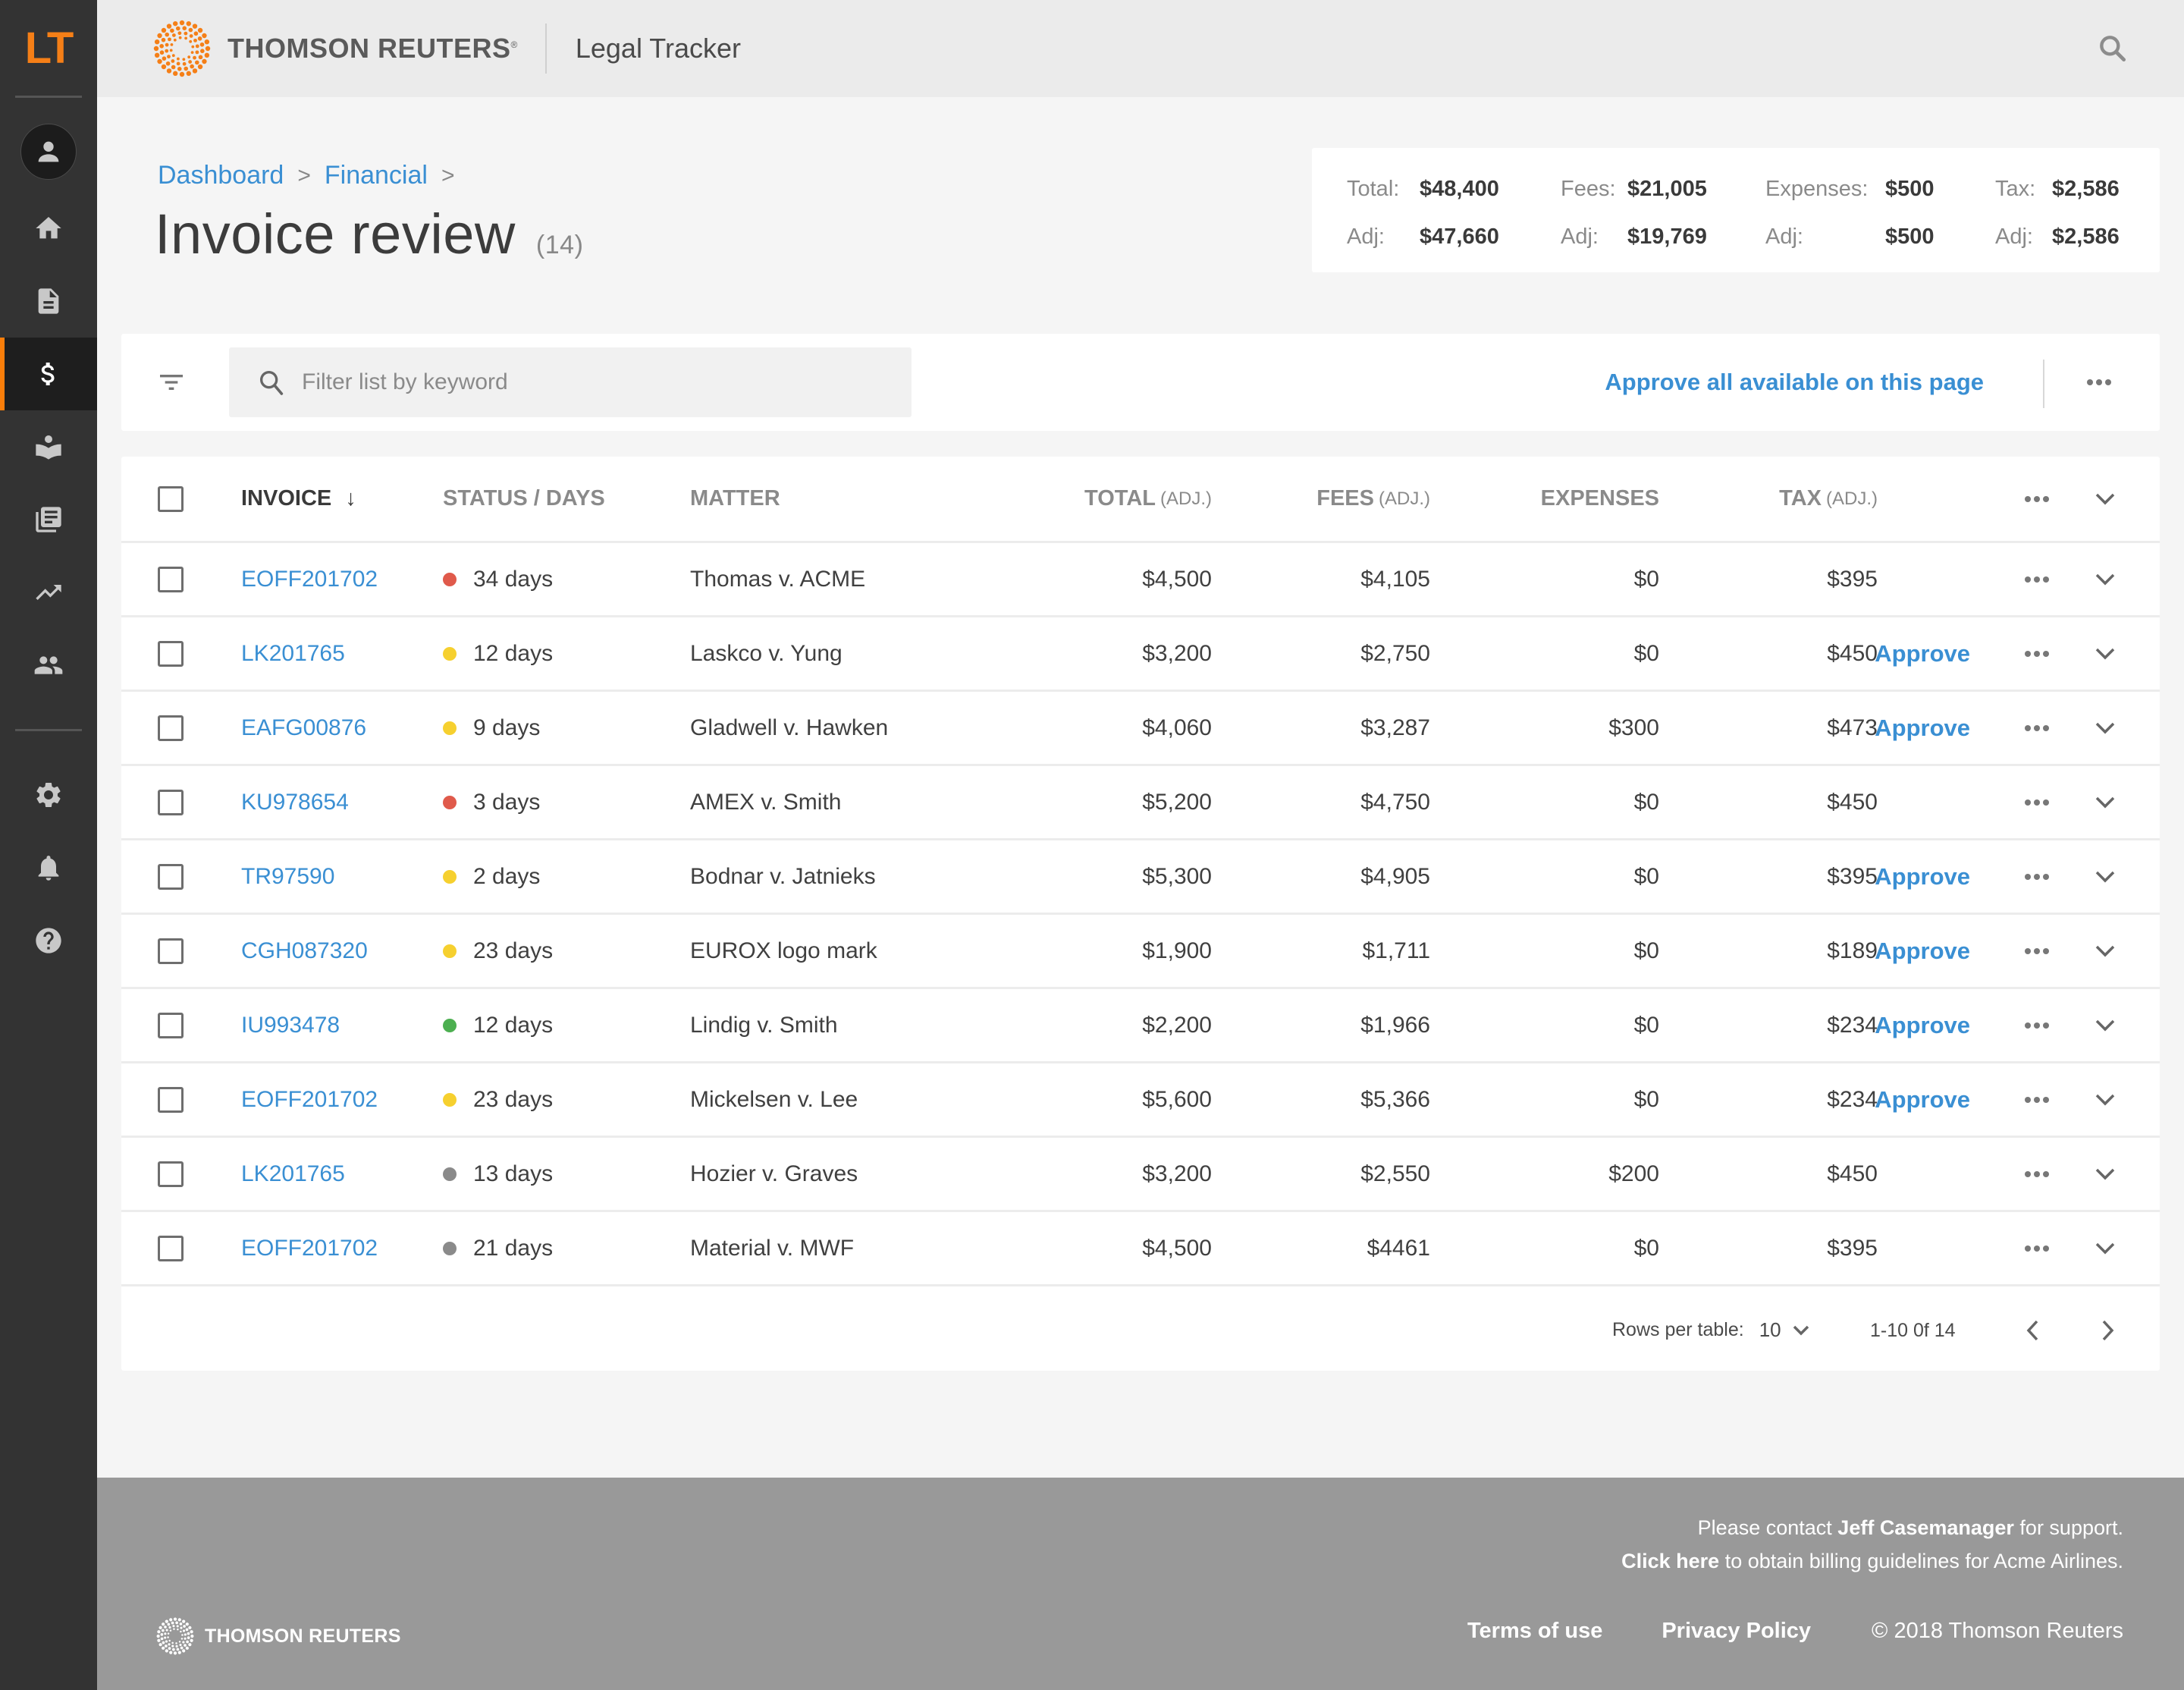  Describe the element at coordinates (513, 950) in the screenshot. I see `days-value: 23 days` at that location.